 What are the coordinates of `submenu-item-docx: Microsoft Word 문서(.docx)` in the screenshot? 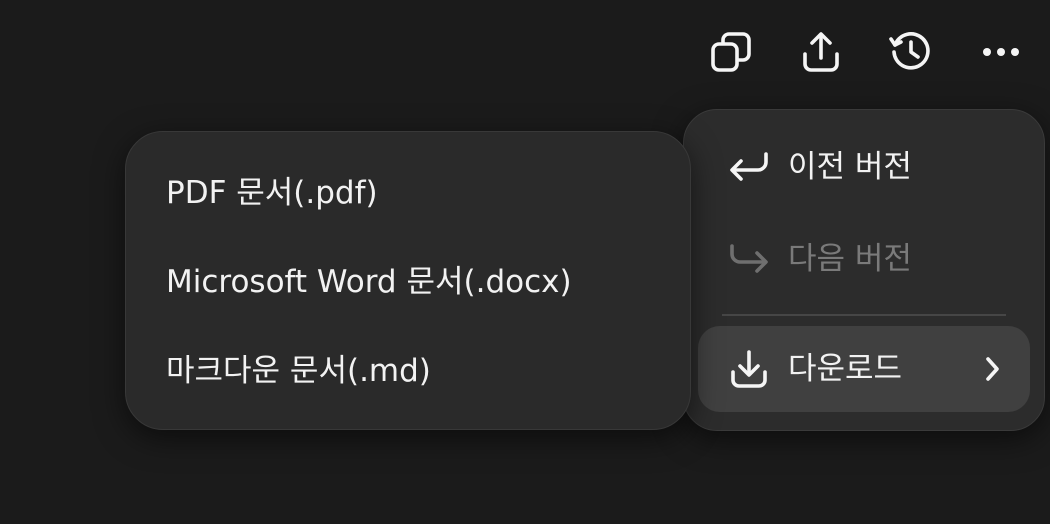 It's located at (408, 282).